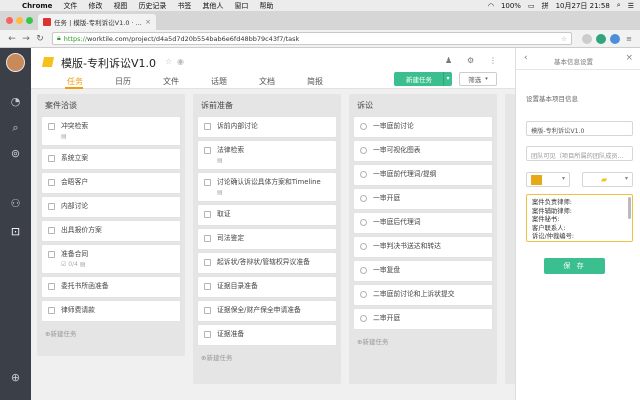 The height and width of the screenshot is (400, 640). Describe the element at coordinates (111, 105) in the screenshot. I see `column-title: 案件洽谈` at that location.